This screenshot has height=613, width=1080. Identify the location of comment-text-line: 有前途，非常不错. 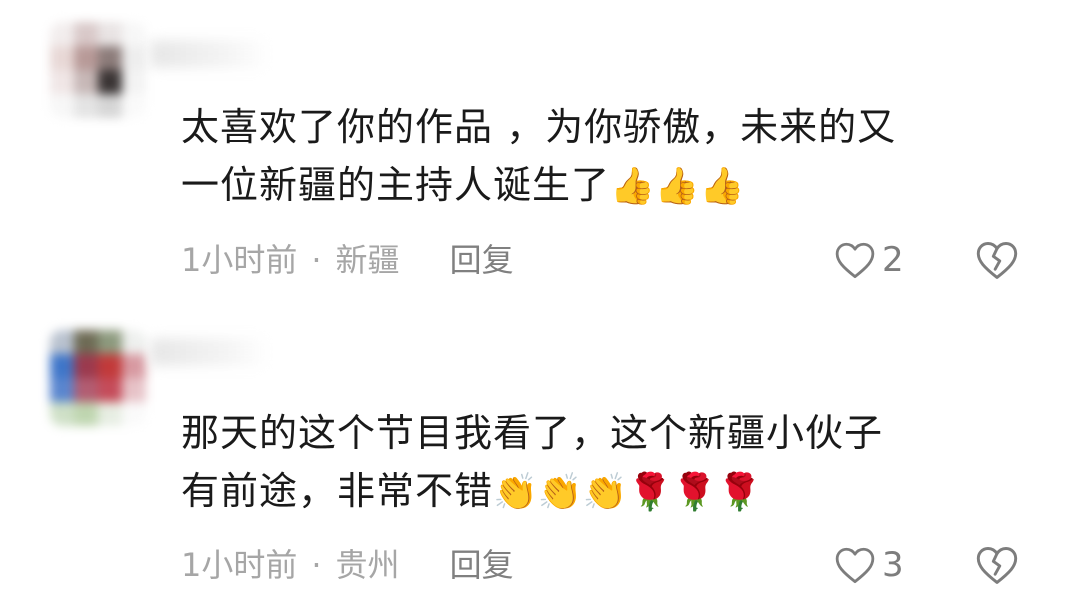
(337, 491).